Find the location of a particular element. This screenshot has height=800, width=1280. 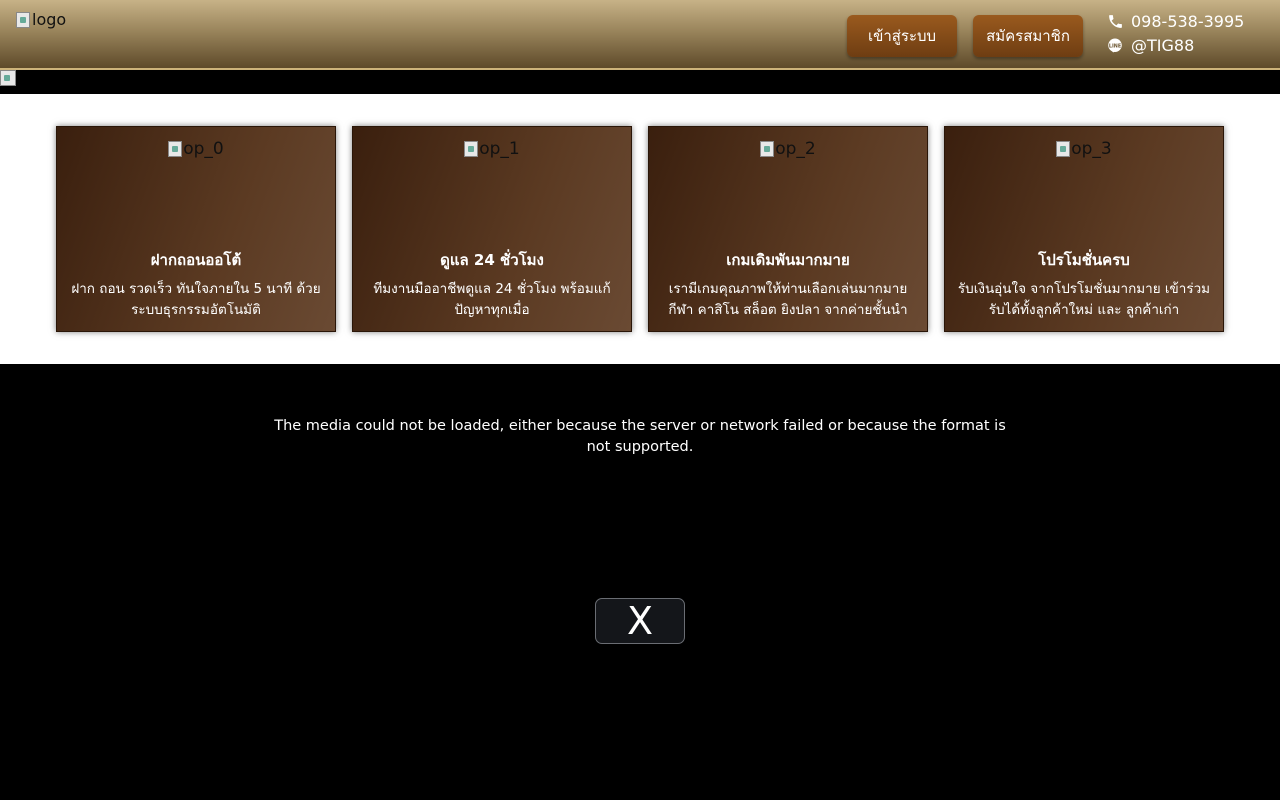

close-button: X is located at coordinates (640, 621).